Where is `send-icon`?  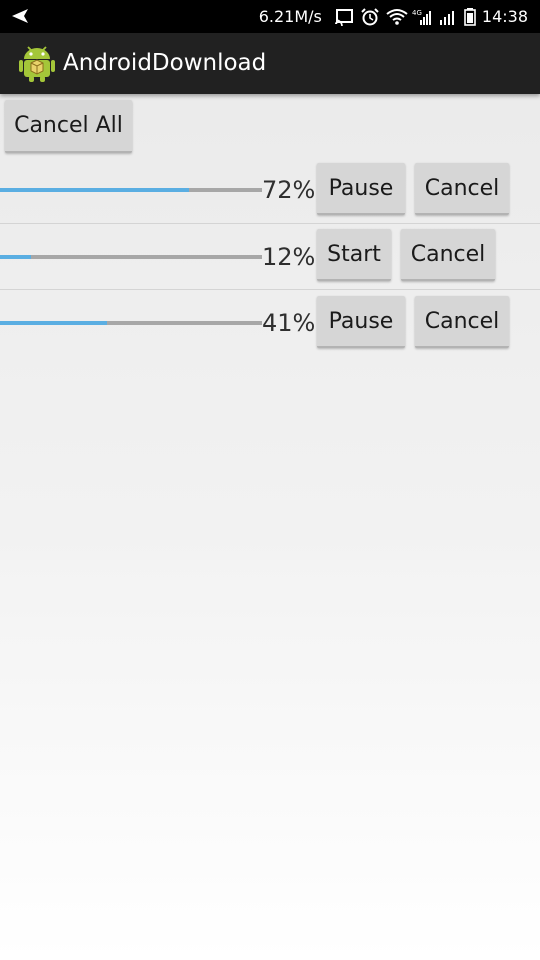 send-icon is located at coordinates (20, 18).